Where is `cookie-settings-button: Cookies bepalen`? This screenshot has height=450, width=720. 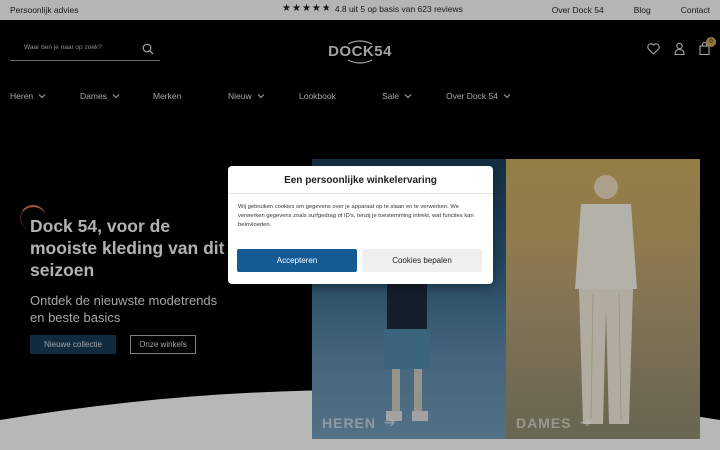 cookie-settings-button: Cookies bepalen is located at coordinates (422, 260).